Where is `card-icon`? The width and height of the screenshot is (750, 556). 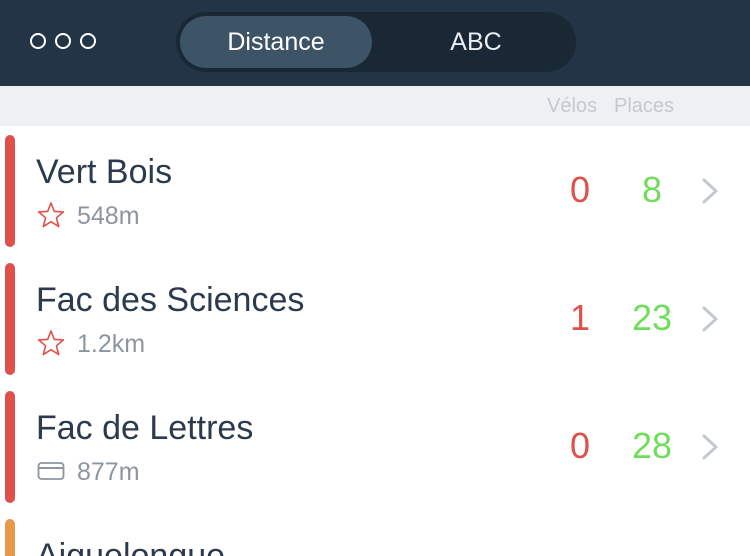 card-icon is located at coordinates (51, 471).